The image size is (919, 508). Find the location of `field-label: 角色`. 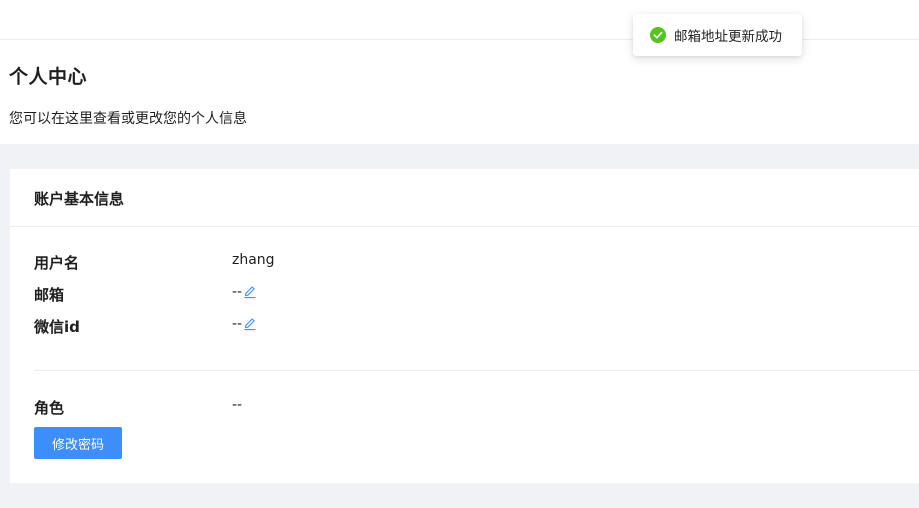

field-label: 角色 is located at coordinates (49, 408).